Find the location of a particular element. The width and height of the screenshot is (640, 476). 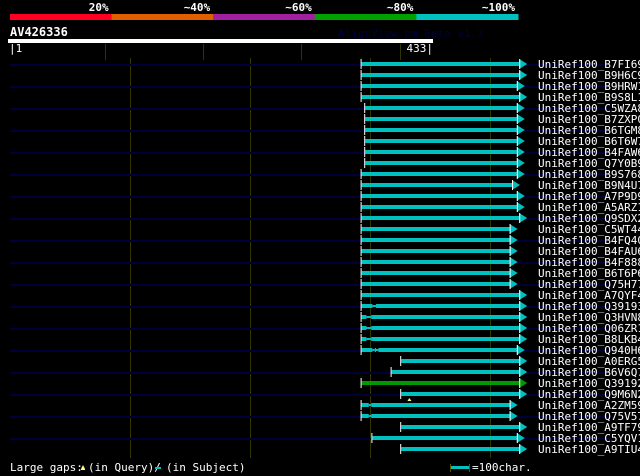

hit-name: UniRef100_A9TIU4 is located at coordinates (589, 449).